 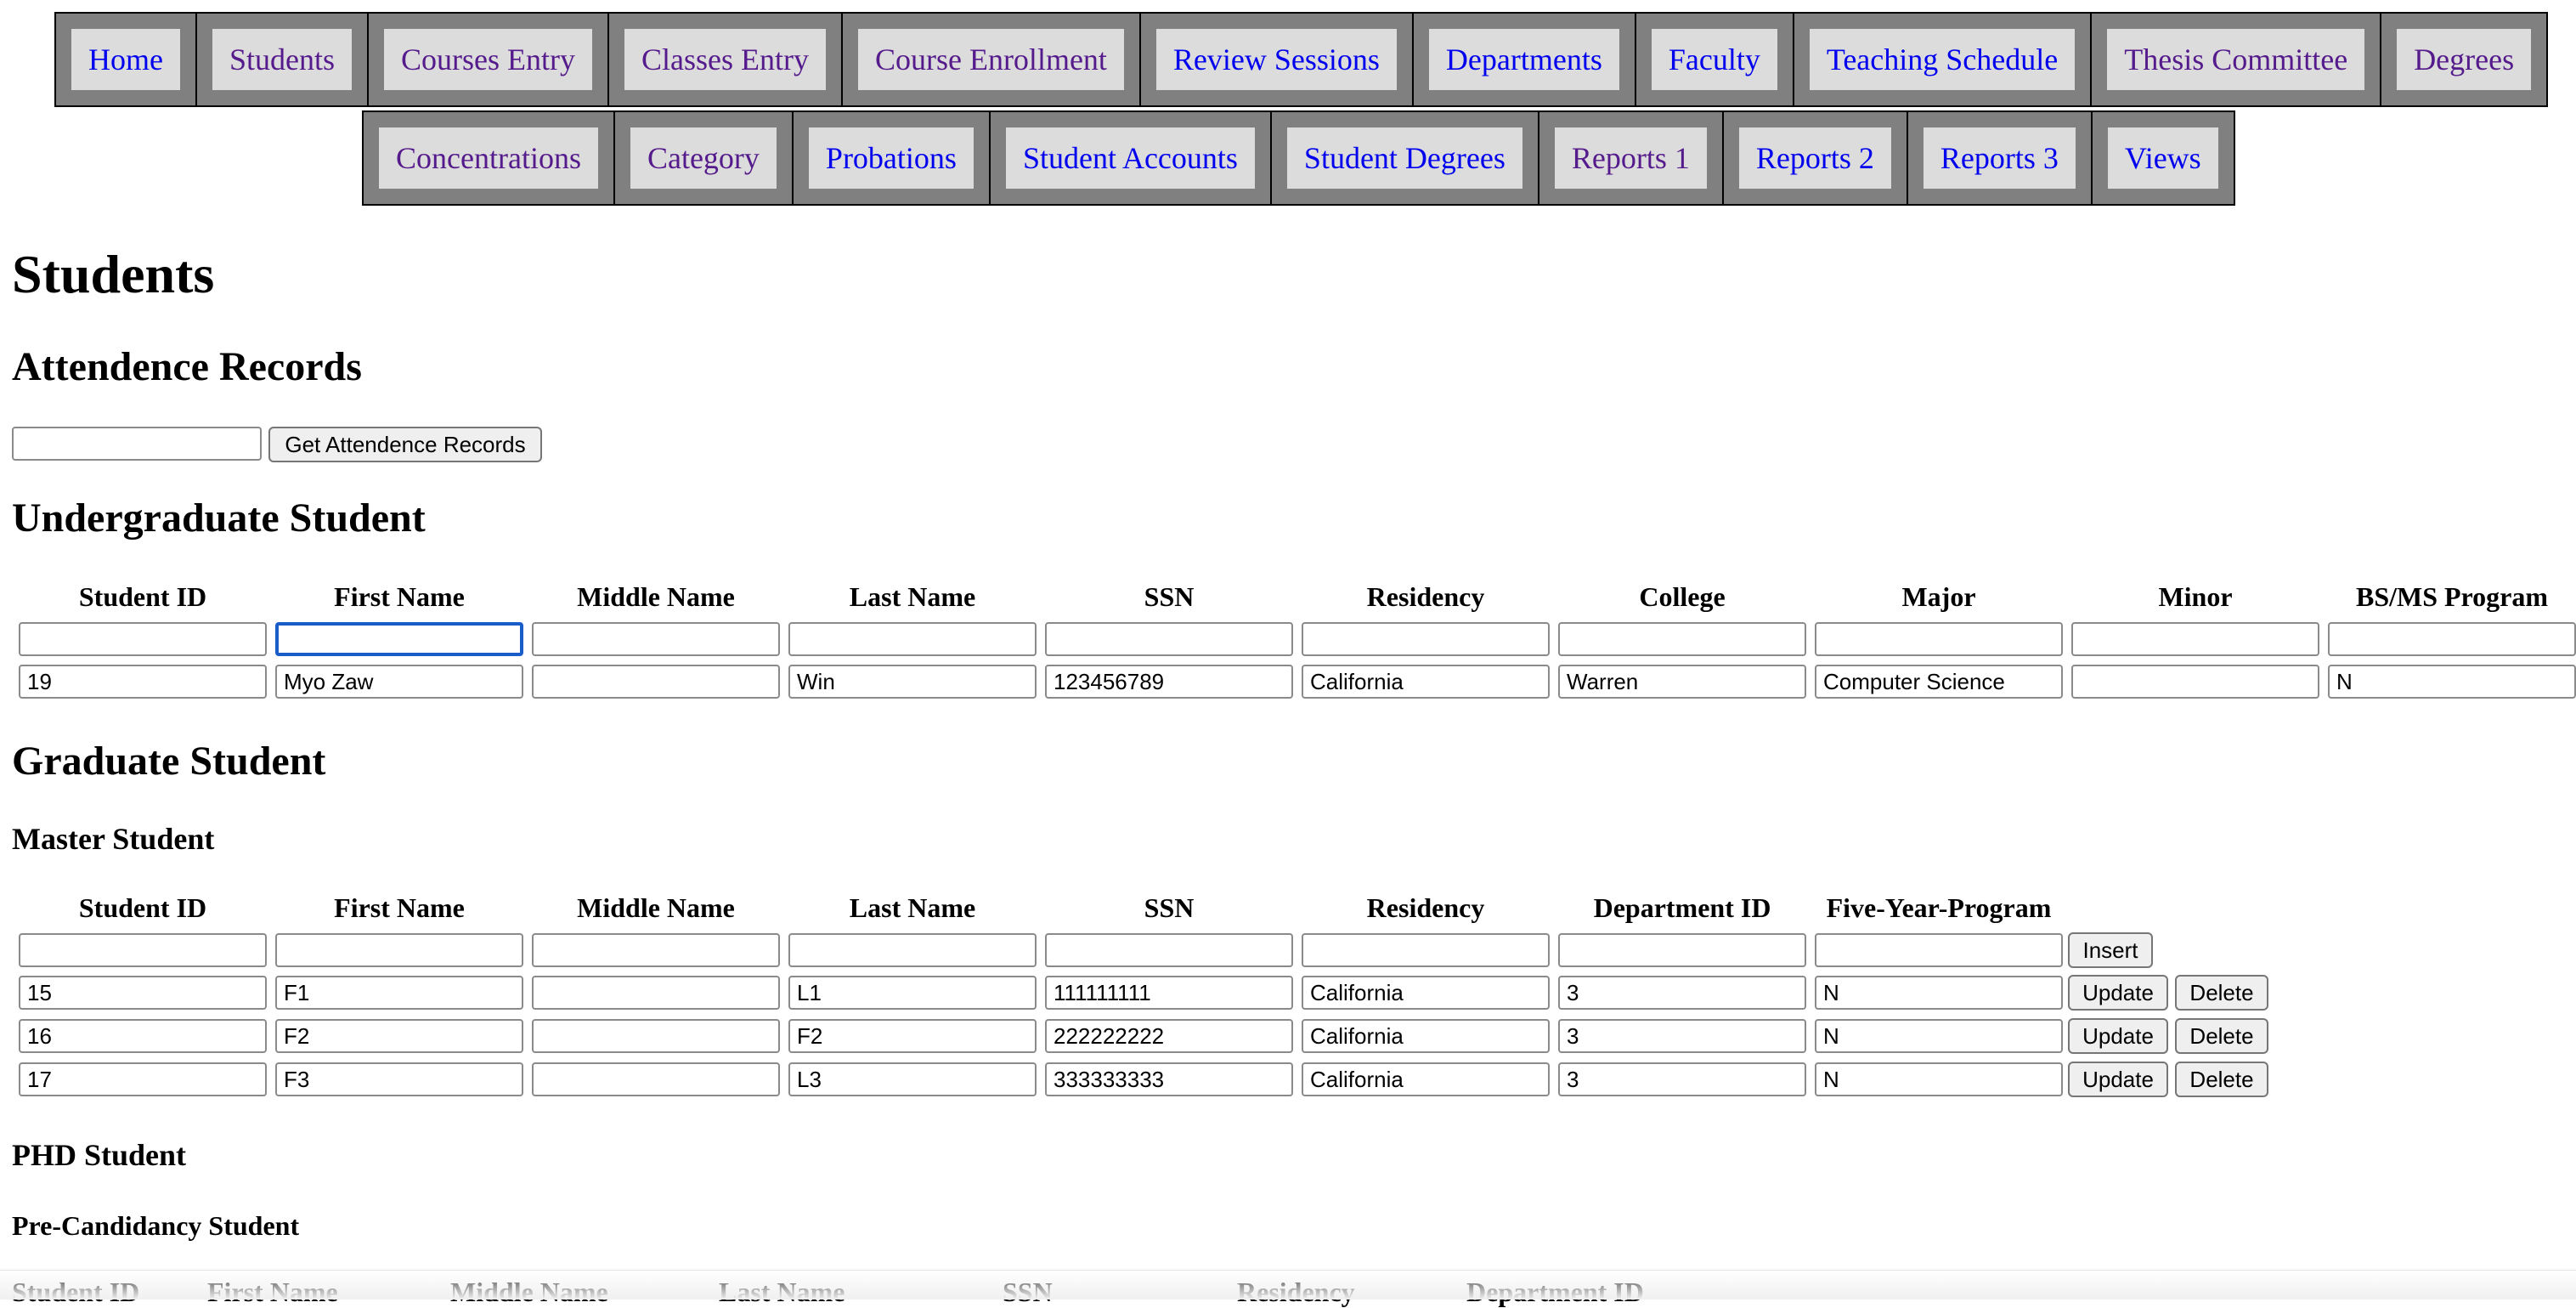 What do you see at coordinates (2464, 59) in the screenshot?
I see `nav-link-degrees: Degrees` at bounding box center [2464, 59].